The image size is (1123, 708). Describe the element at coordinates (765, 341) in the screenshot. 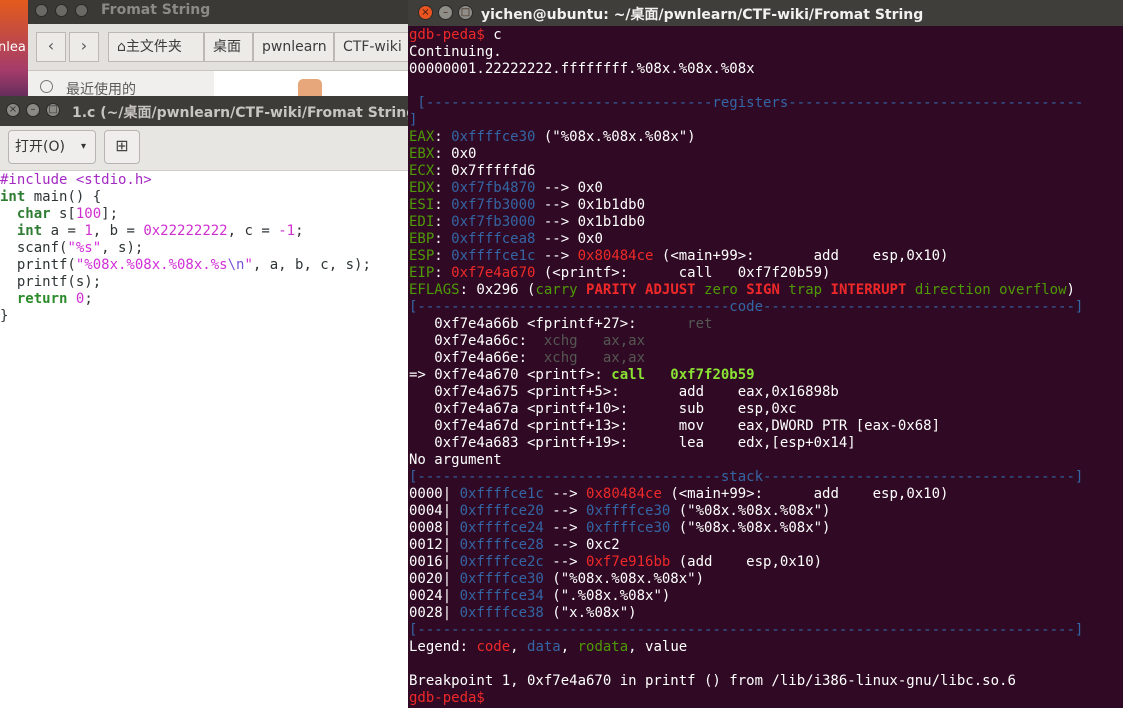

I see `terminal-line: 0xf7e4a66c: xchg ax,ax` at that location.